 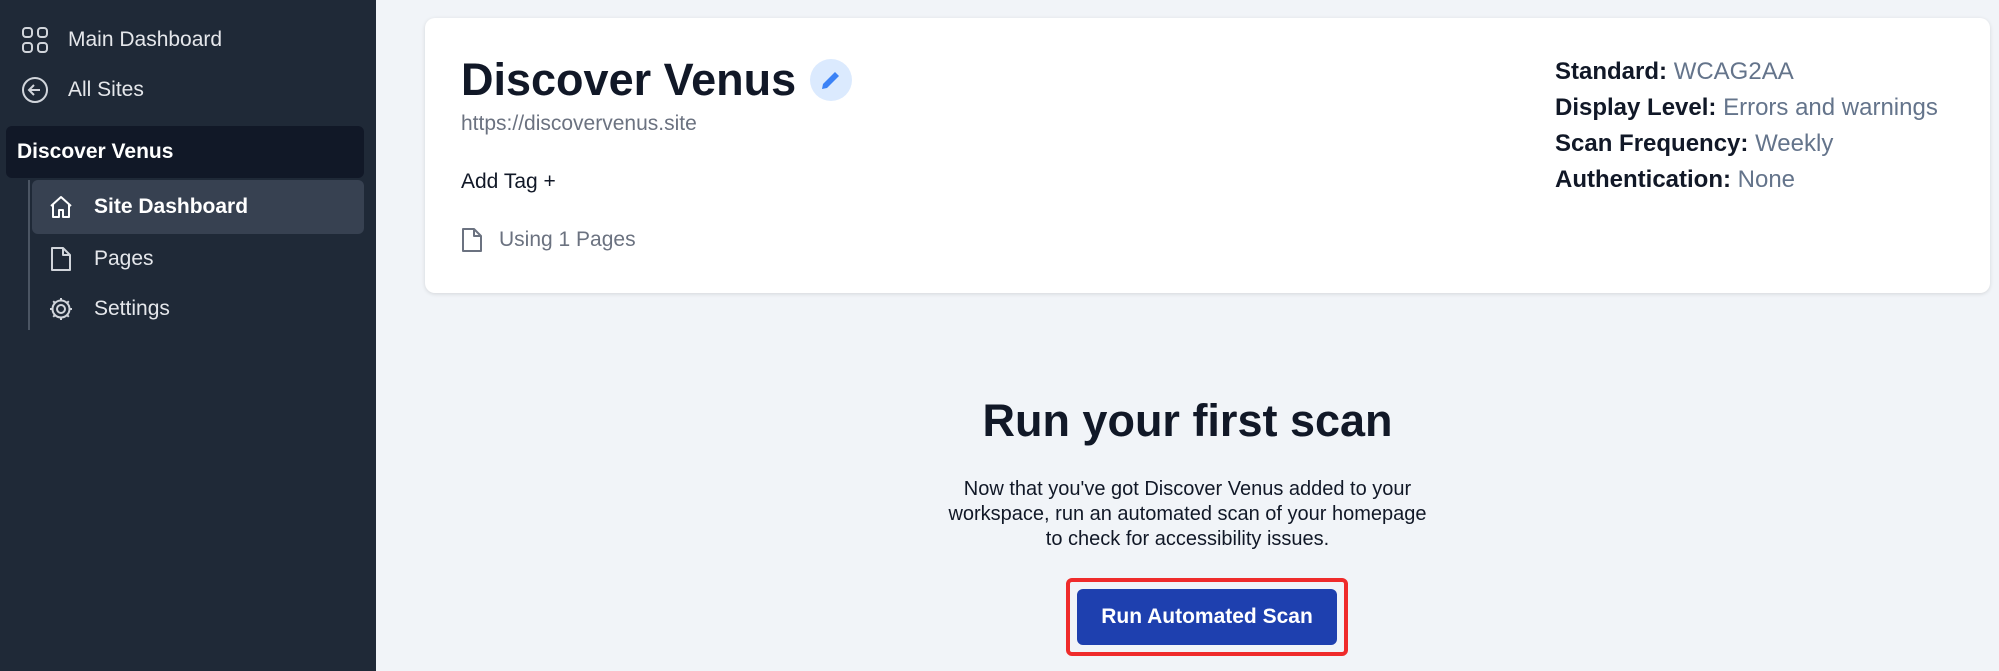 I want to click on edit-title-button, so click(x=831, y=80).